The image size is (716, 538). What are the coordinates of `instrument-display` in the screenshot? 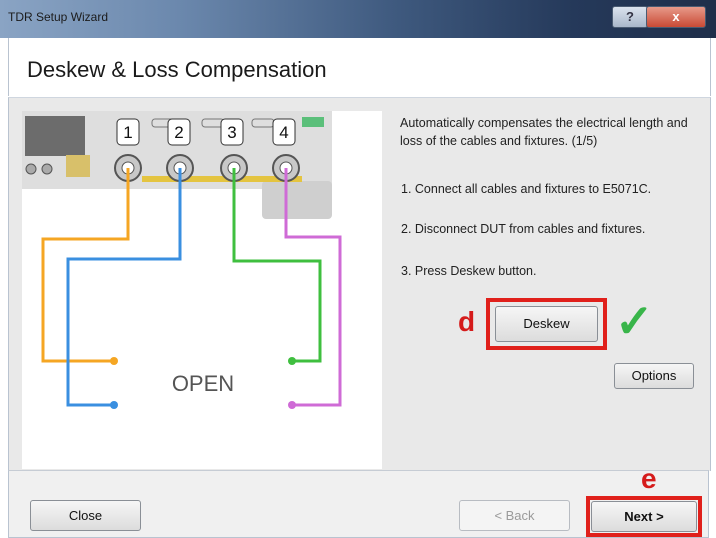 It's located at (55, 136).